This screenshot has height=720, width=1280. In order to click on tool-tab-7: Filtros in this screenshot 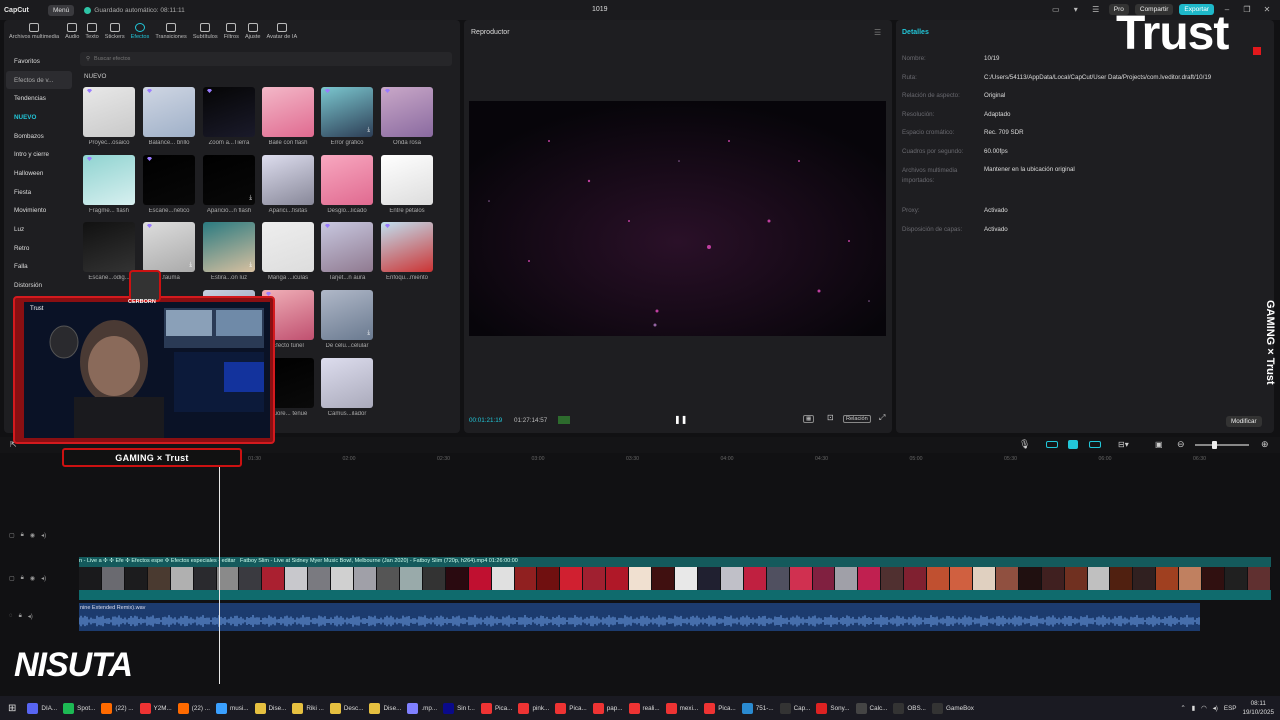, I will do `click(231, 34)`.